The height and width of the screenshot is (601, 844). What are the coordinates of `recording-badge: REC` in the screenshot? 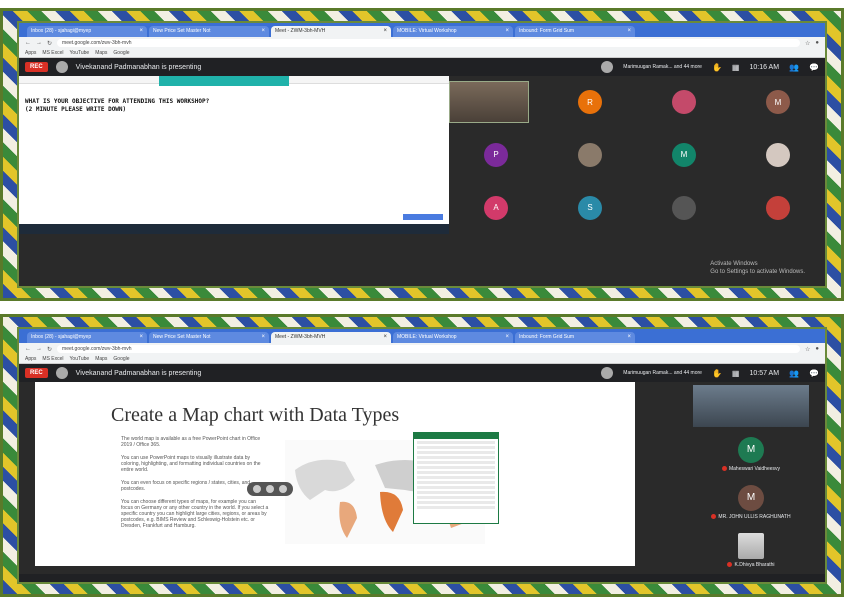 It's located at (36, 67).